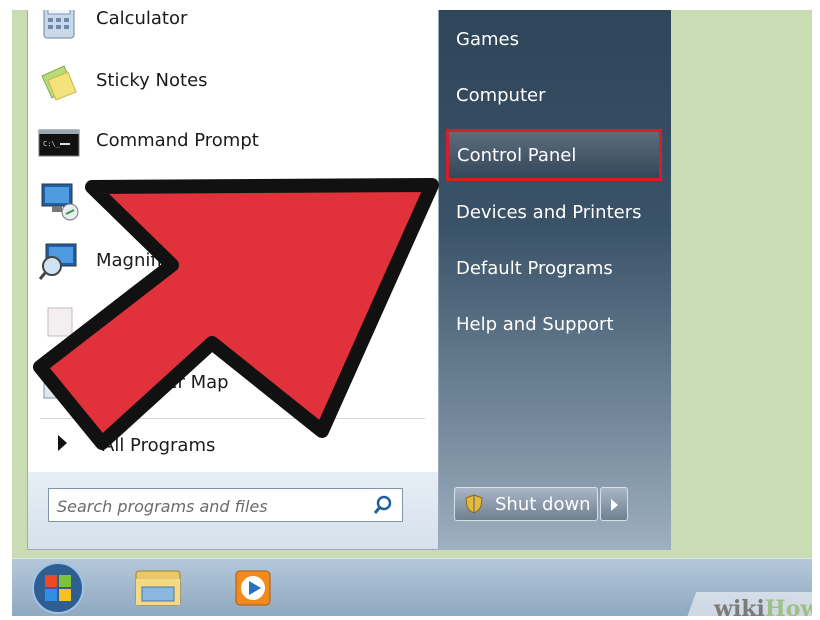 Image resolution: width=820 pixels, height=620 pixels. I want to click on start-orb, so click(58, 588).